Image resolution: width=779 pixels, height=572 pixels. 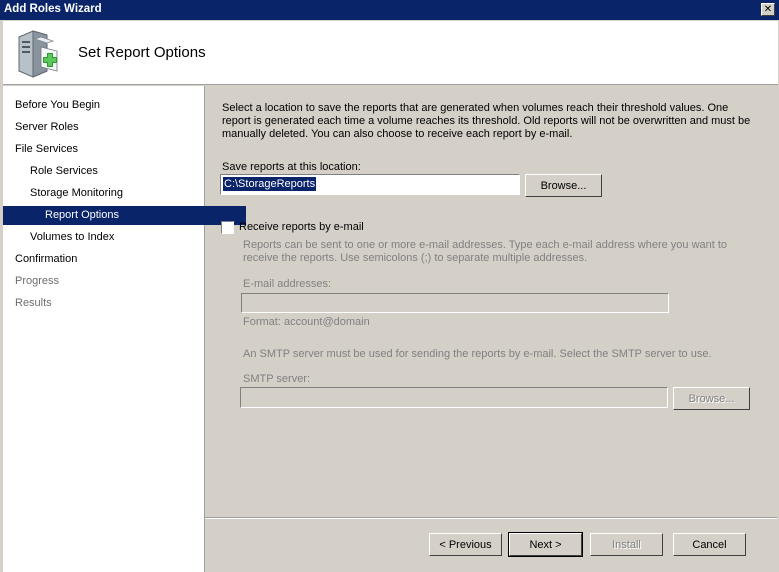 What do you see at coordinates (455, 303) in the screenshot?
I see `email-addresses-input` at bounding box center [455, 303].